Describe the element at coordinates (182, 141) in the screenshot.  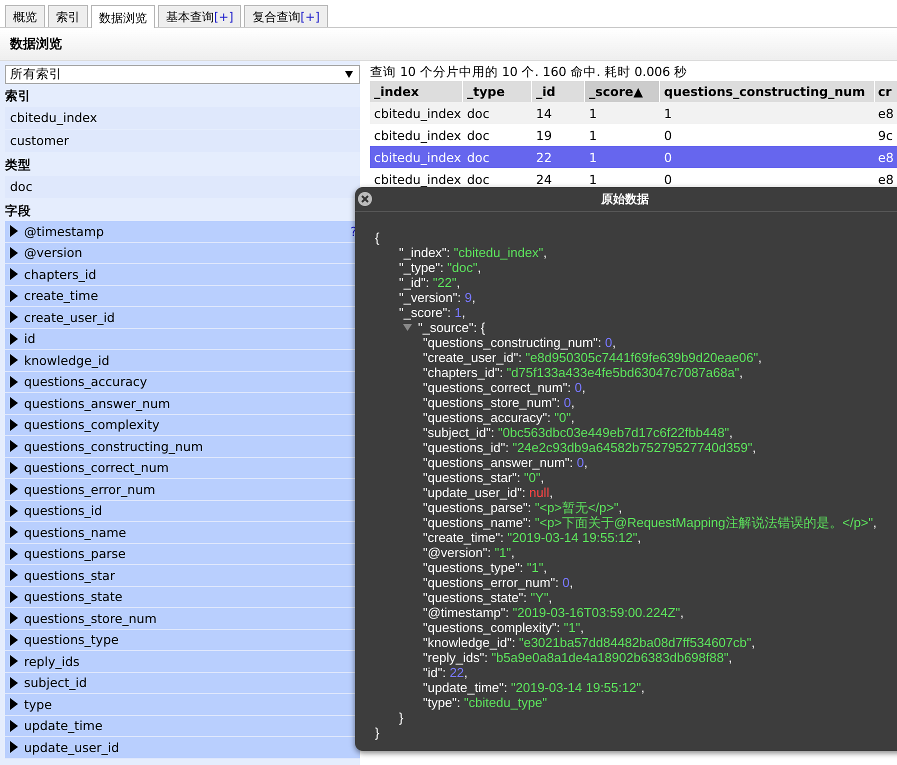
I see `sidebar-item: customer` at that location.